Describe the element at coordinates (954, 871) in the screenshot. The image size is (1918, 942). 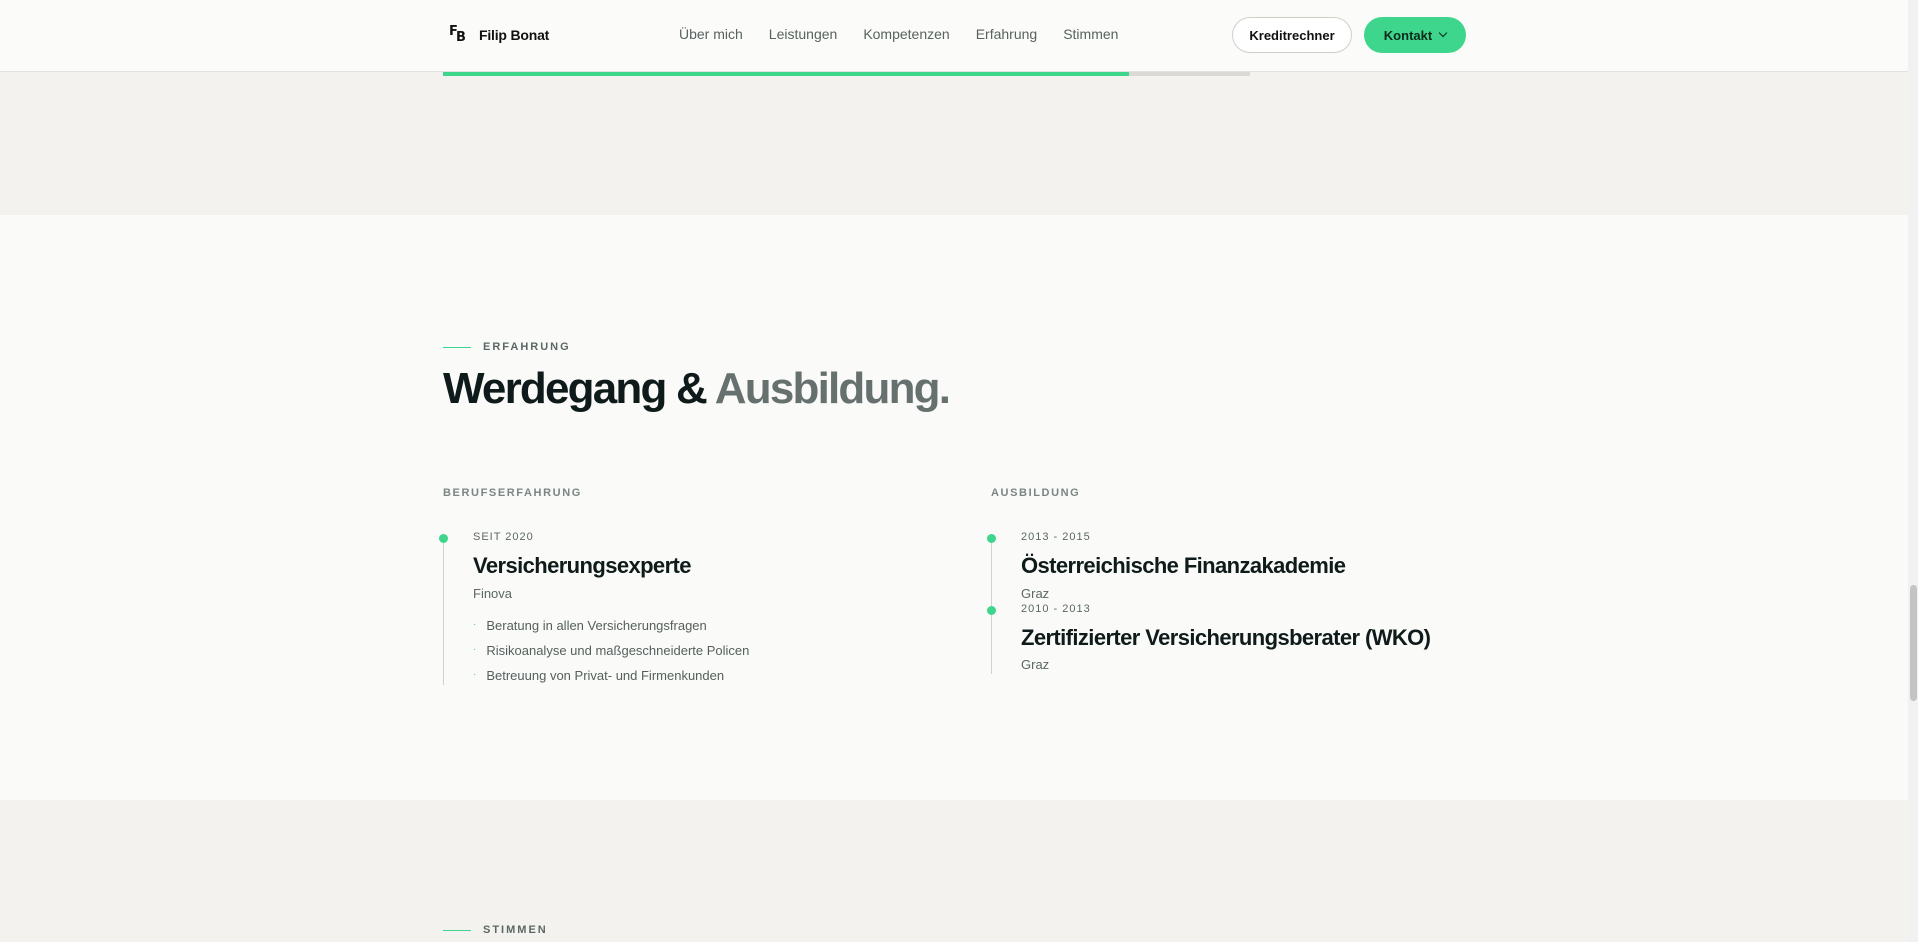
I see `testimonials-section` at that location.